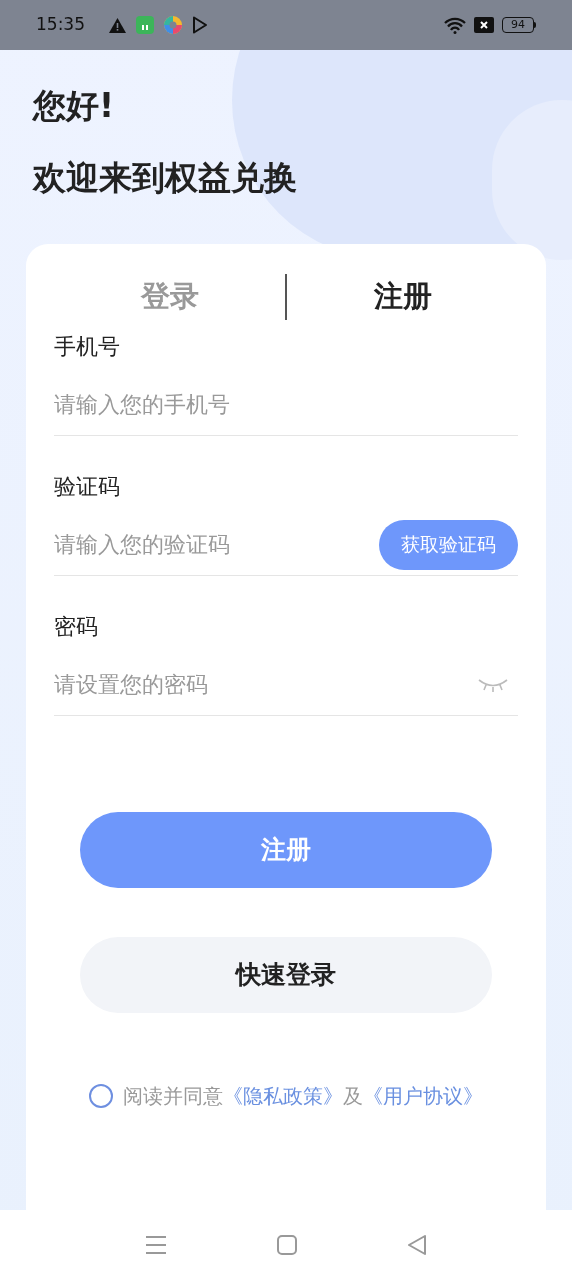 The height and width of the screenshot is (1280, 572). Describe the element at coordinates (74, 106) in the screenshot. I see `greeting: 您好!` at that location.